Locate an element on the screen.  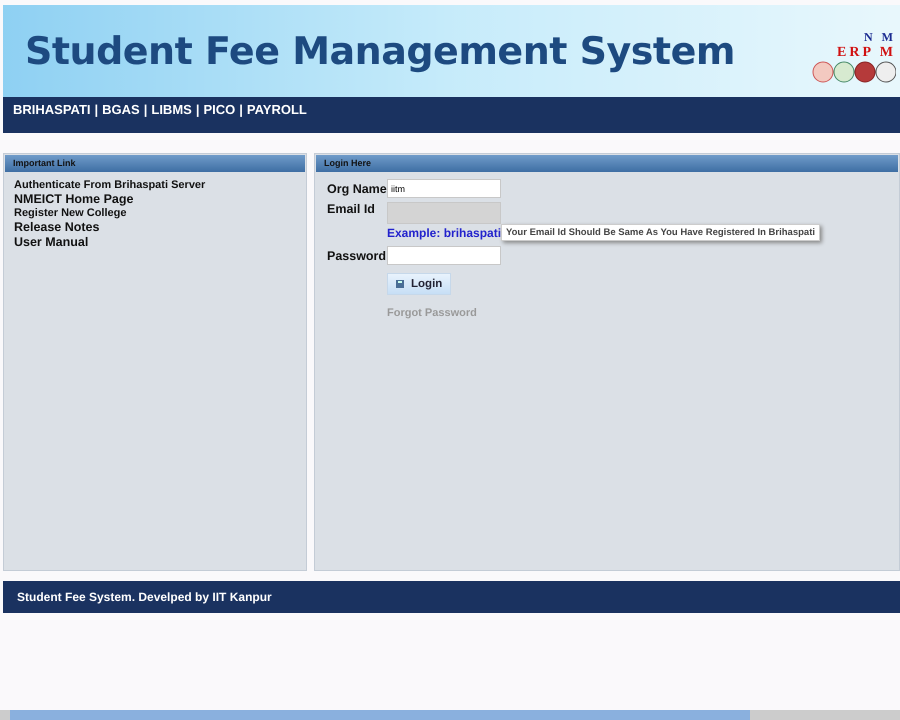
save-icon is located at coordinates (400, 284).